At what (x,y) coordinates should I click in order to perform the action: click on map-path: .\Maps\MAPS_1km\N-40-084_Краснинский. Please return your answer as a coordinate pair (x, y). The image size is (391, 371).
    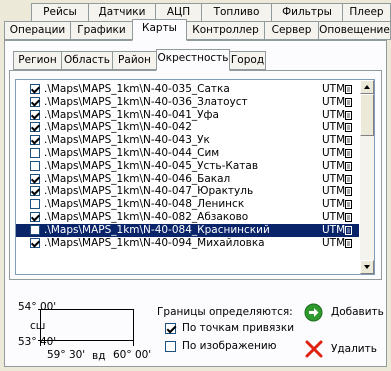
    Looking at the image, I should click on (157, 229).